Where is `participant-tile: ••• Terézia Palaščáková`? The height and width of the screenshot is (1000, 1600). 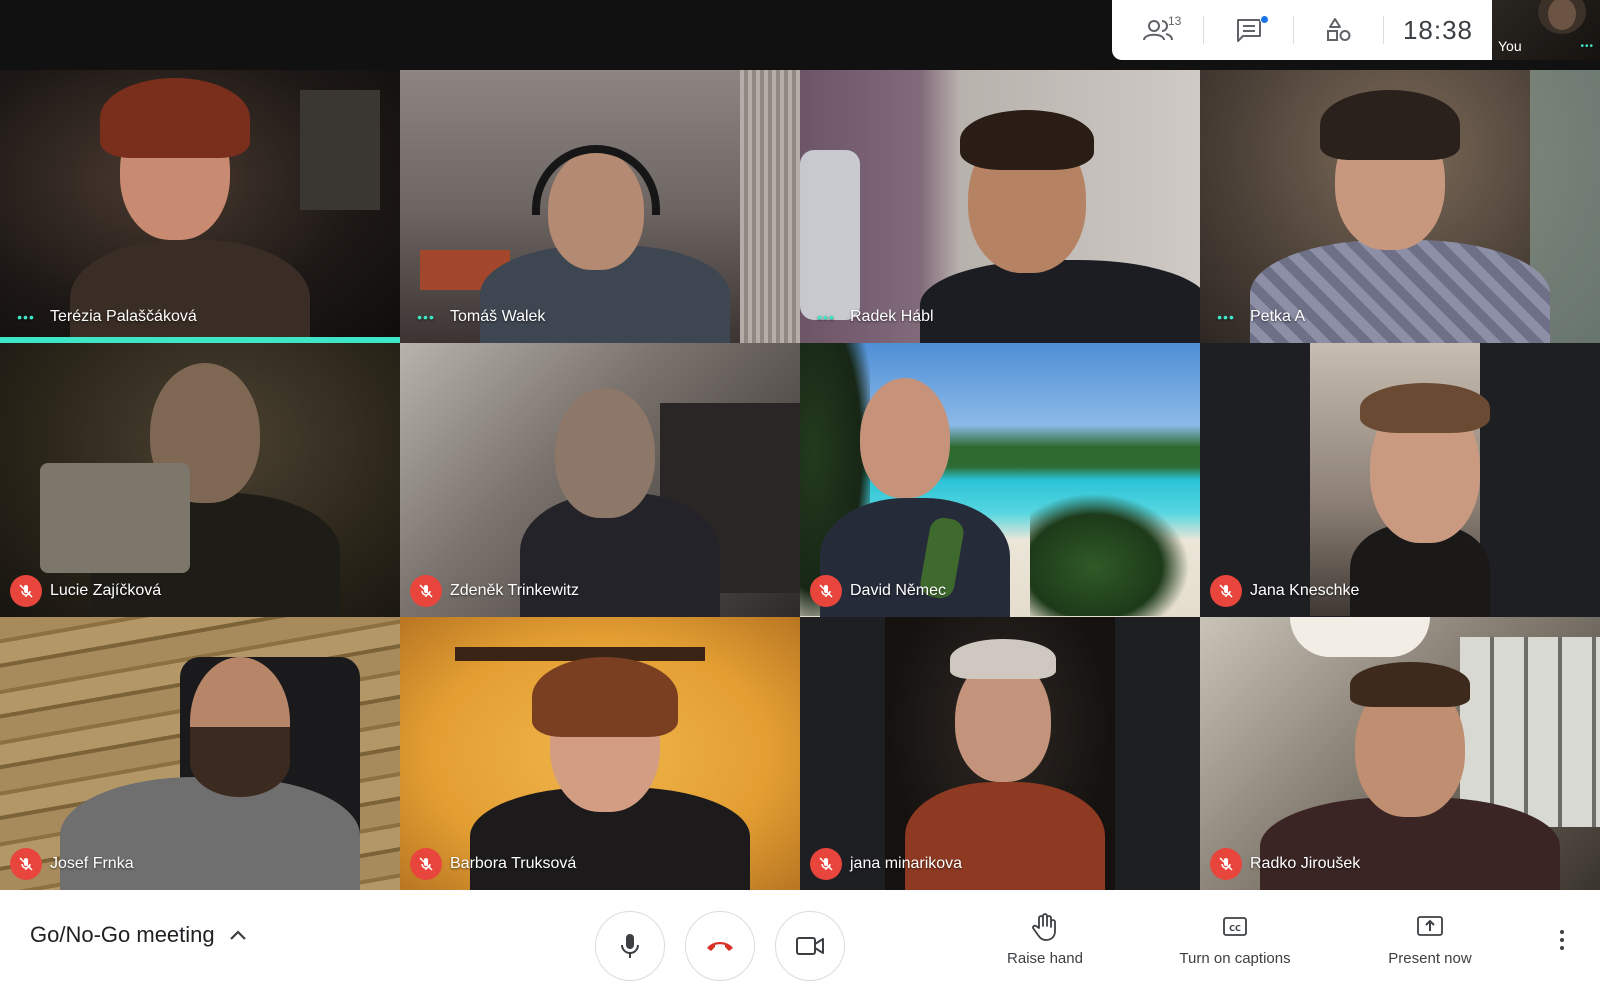
participant-tile: ••• Terézia Palaščáková is located at coordinates (200, 207).